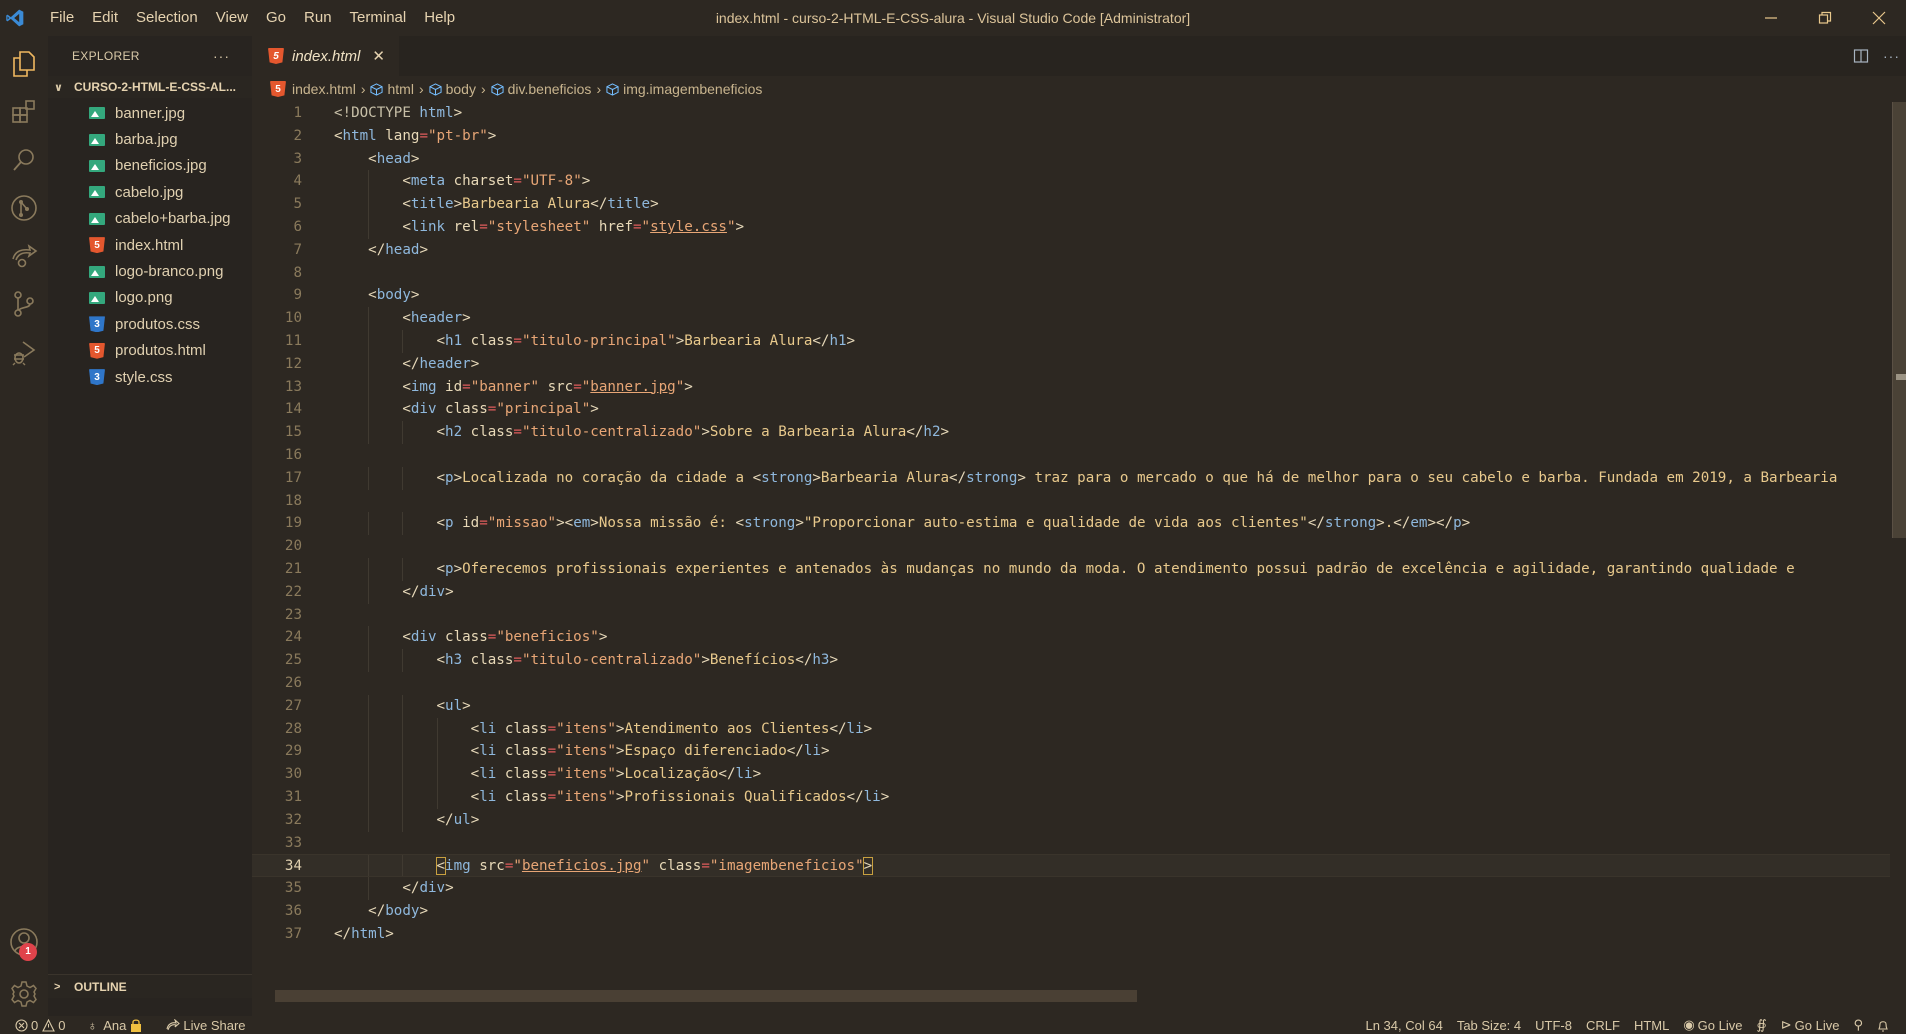  Describe the element at coordinates (297, 272) in the screenshot. I see `line-number: 8` at that location.